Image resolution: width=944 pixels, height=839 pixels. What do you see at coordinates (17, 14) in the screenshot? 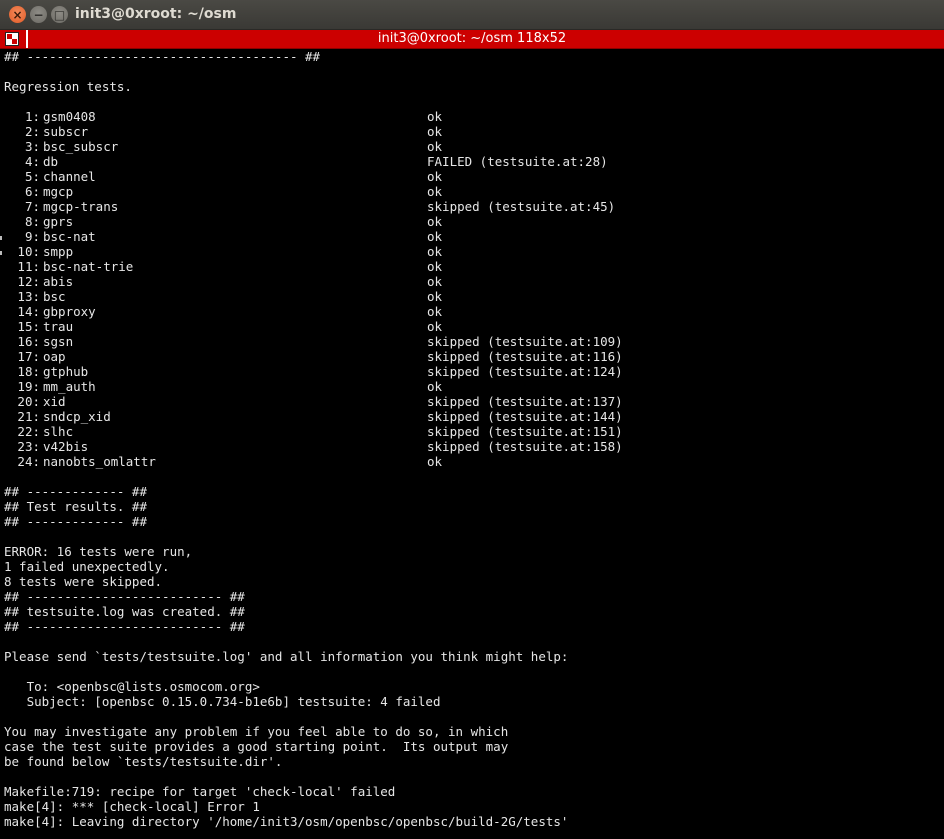
I see `close-button: ×` at bounding box center [17, 14].